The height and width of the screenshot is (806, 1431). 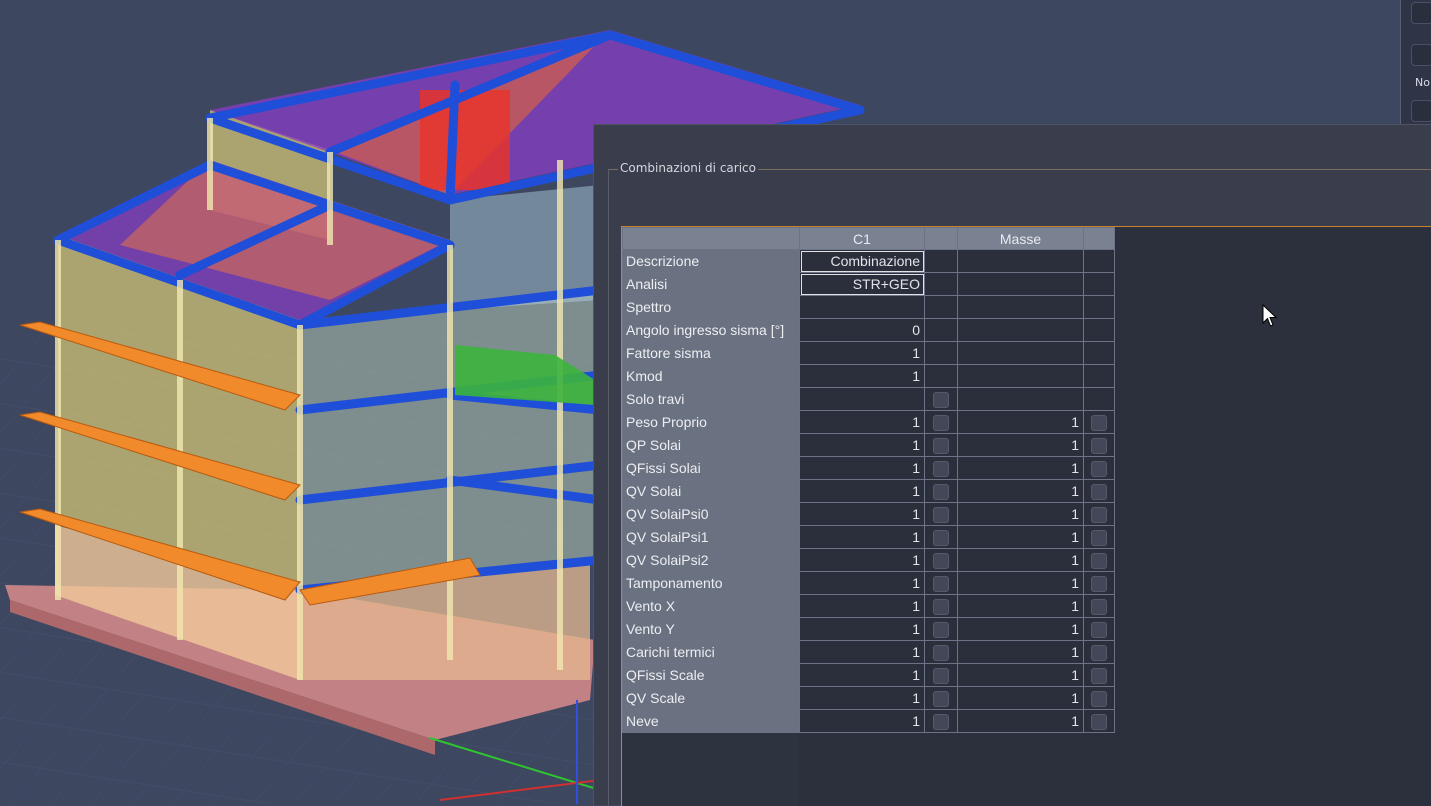 I want to click on c1-value-cell: 0, so click(x=862, y=330).